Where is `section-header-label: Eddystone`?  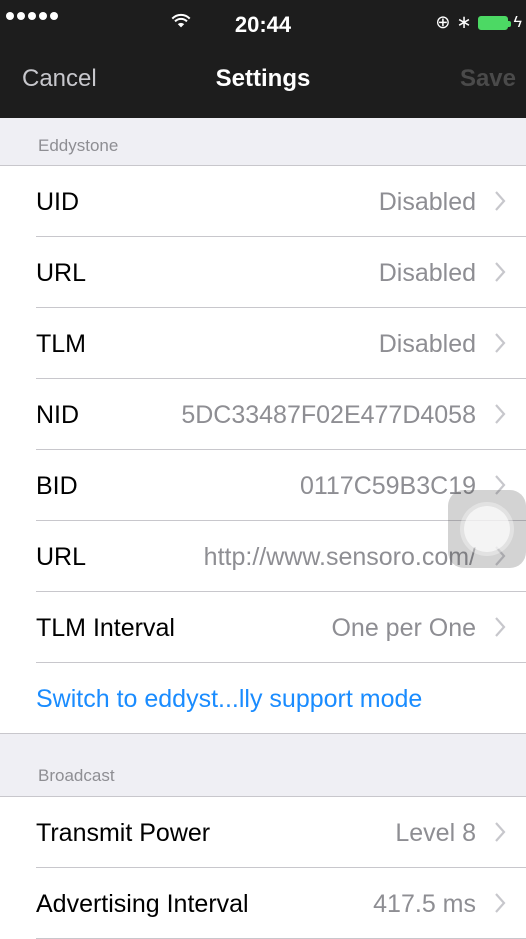
section-header-label: Eddystone is located at coordinates (78, 145).